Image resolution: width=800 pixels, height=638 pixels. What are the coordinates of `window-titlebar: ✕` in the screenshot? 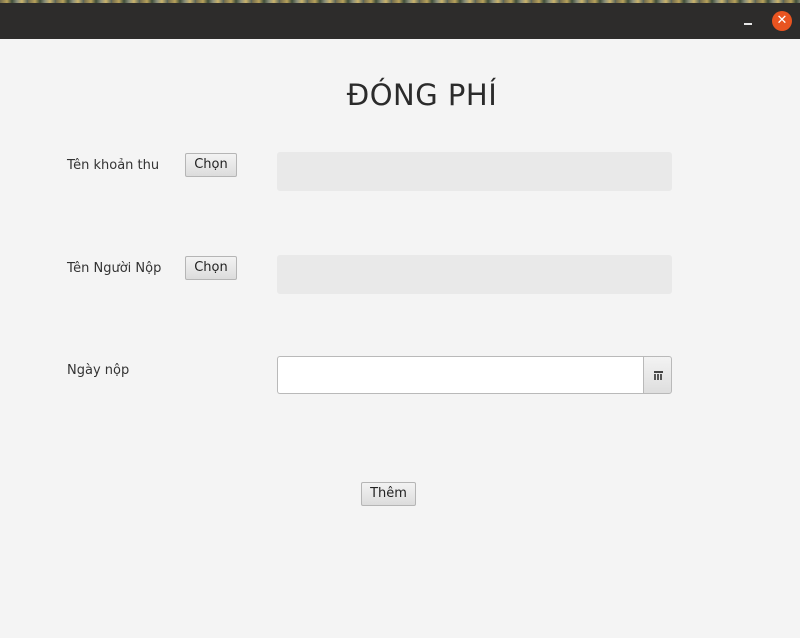 It's located at (400, 21).